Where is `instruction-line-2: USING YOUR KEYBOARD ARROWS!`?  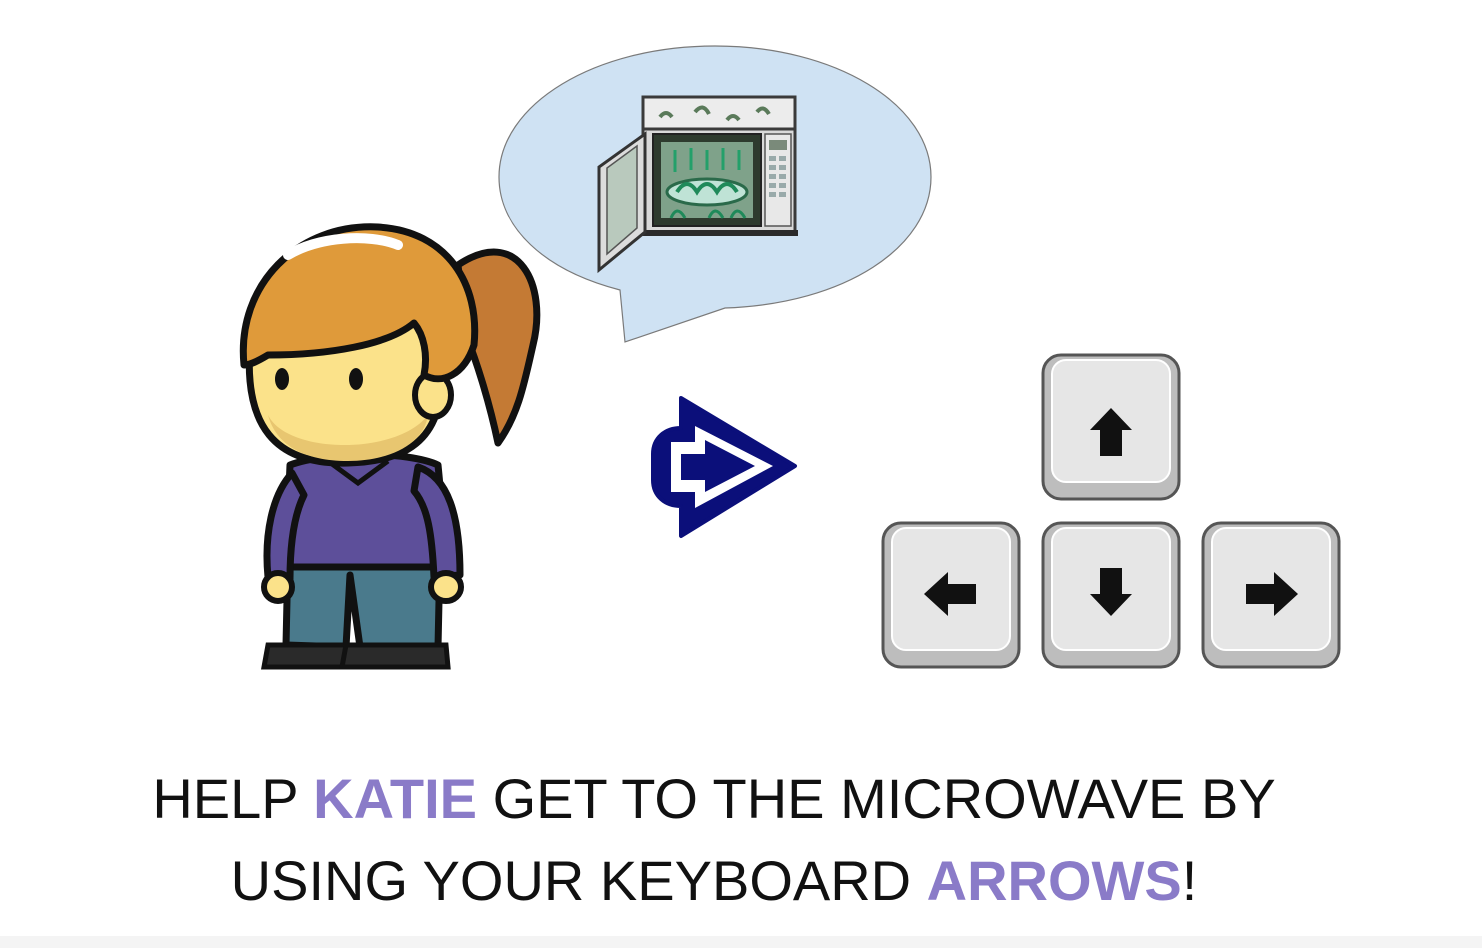
instruction-line-2: USING YOUR KEYBOARD ARROWS! is located at coordinates (714, 881).